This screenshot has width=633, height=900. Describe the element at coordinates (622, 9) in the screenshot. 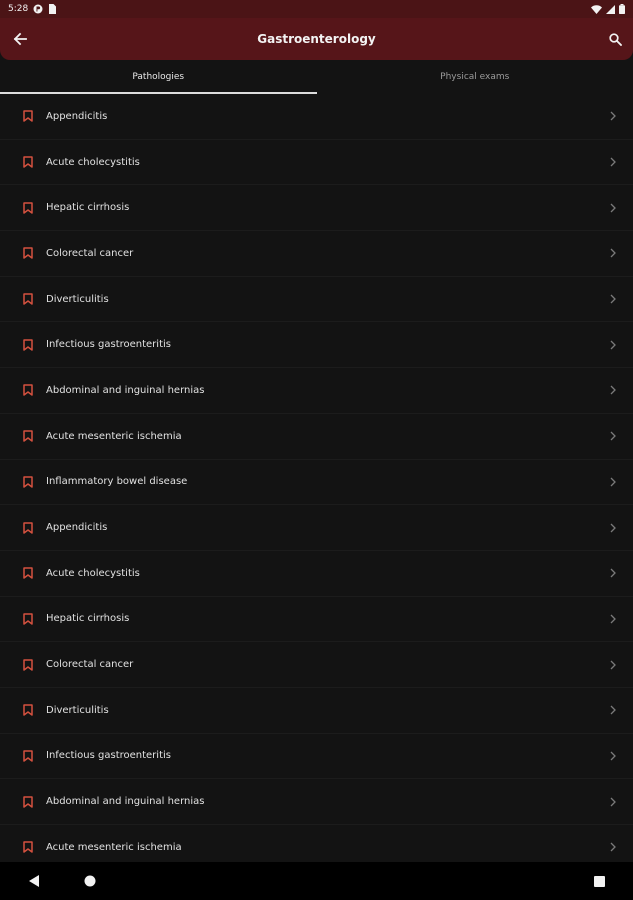

I see `battery-icon` at that location.